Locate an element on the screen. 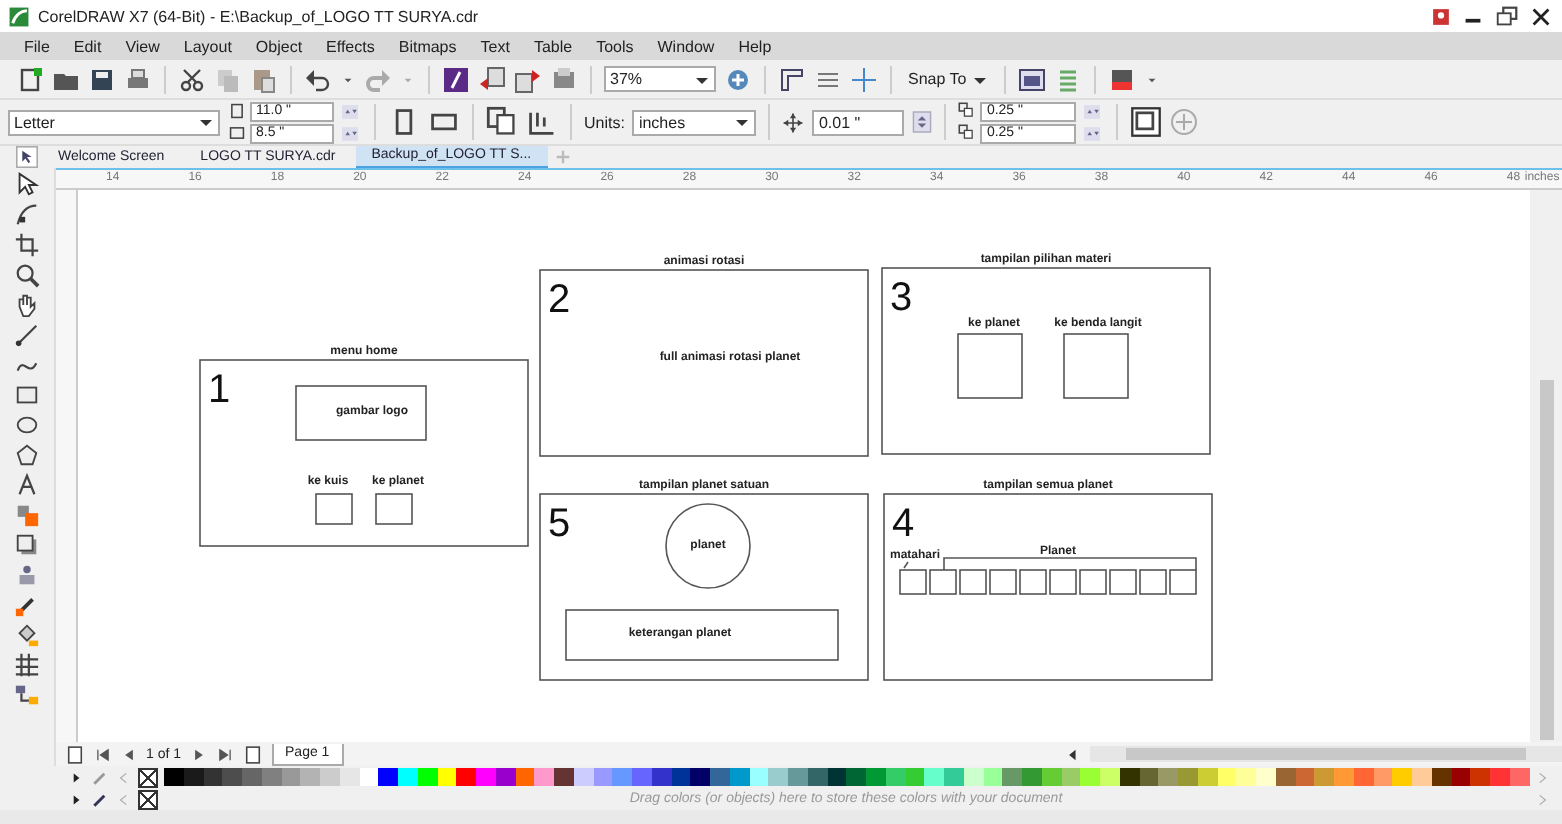  menu-item: Effects is located at coordinates (350, 46).